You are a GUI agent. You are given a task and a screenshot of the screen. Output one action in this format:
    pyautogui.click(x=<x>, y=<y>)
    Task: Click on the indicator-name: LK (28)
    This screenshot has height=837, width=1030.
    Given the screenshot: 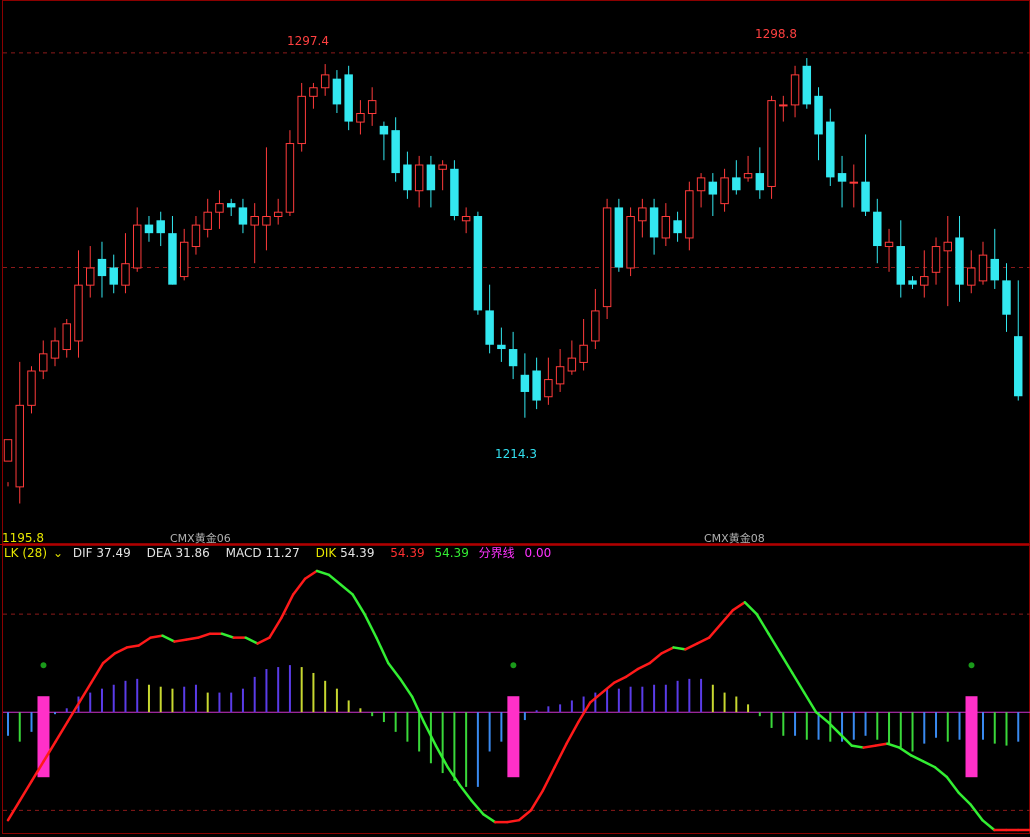 What is the action you would take?
    pyautogui.click(x=25, y=553)
    